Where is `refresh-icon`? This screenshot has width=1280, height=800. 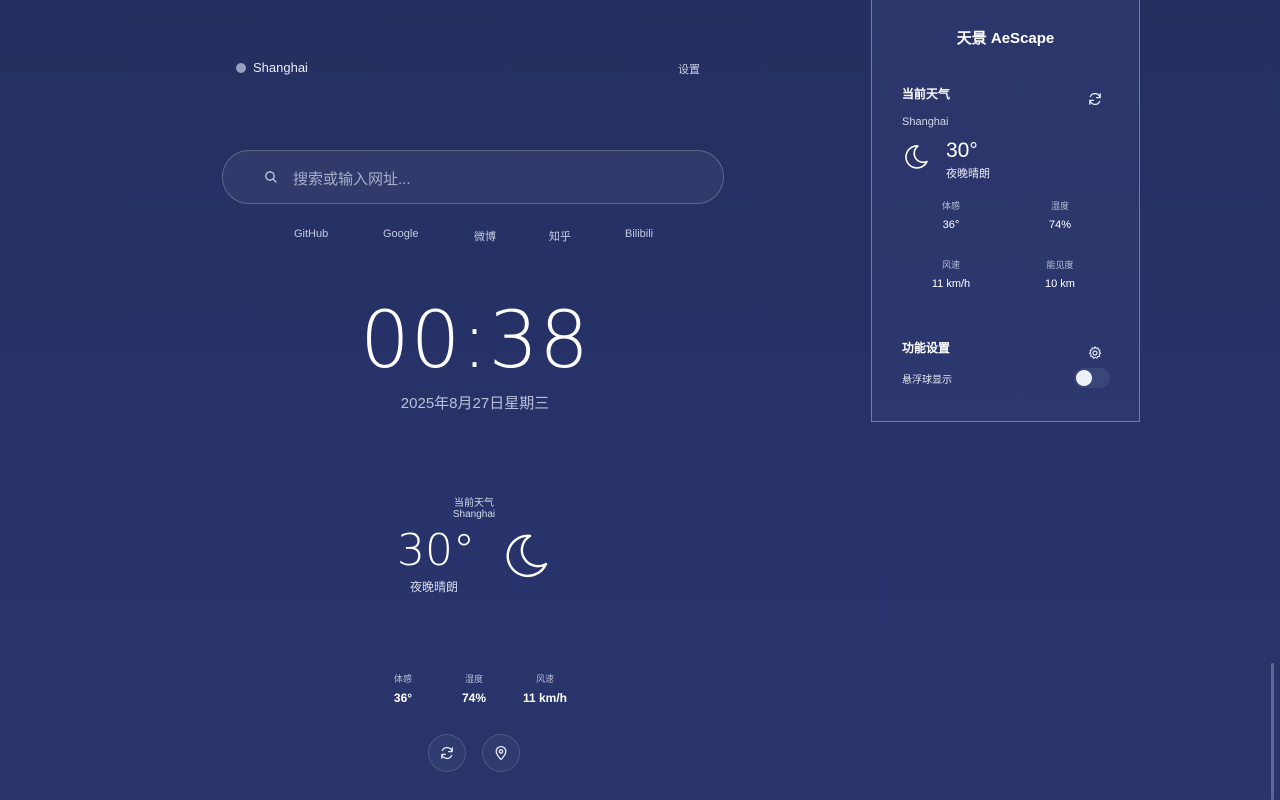 refresh-icon is located at coordinates (447, 753).